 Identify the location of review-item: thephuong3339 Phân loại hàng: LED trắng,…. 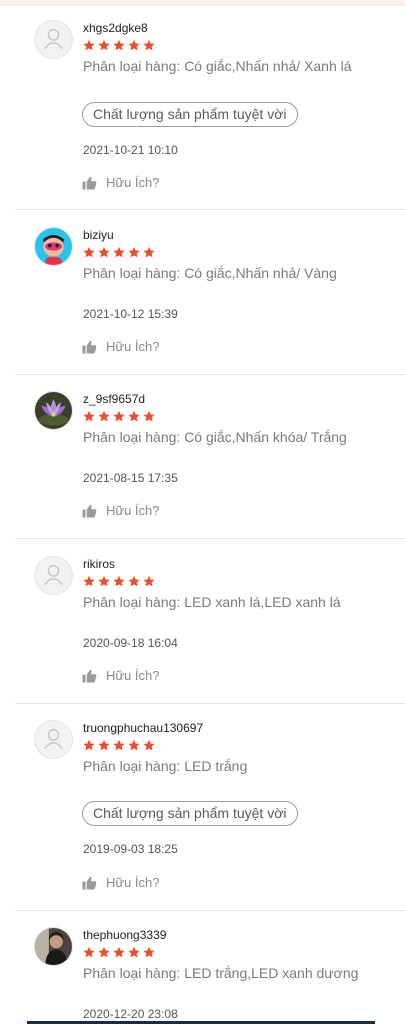
(202, 975).